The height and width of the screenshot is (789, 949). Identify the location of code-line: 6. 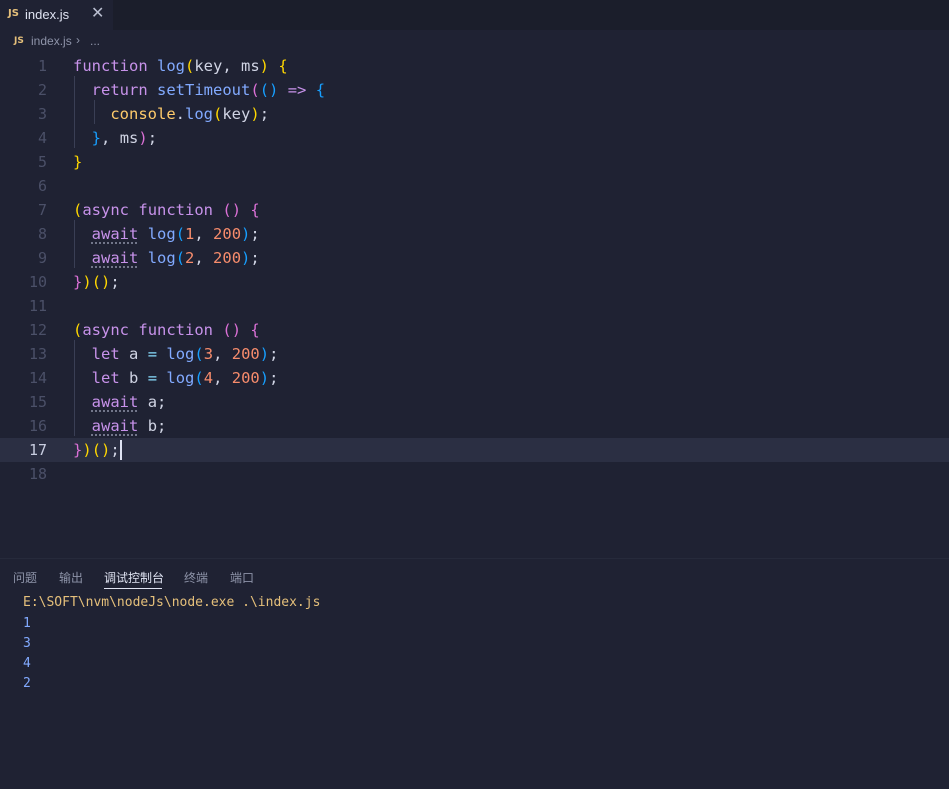
(474, 186).